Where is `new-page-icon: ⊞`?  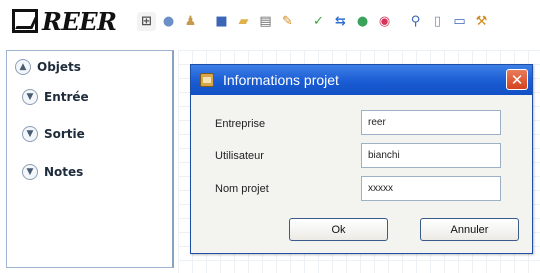 new-page-icon: ⊞ is located at coordinates (146, 21).